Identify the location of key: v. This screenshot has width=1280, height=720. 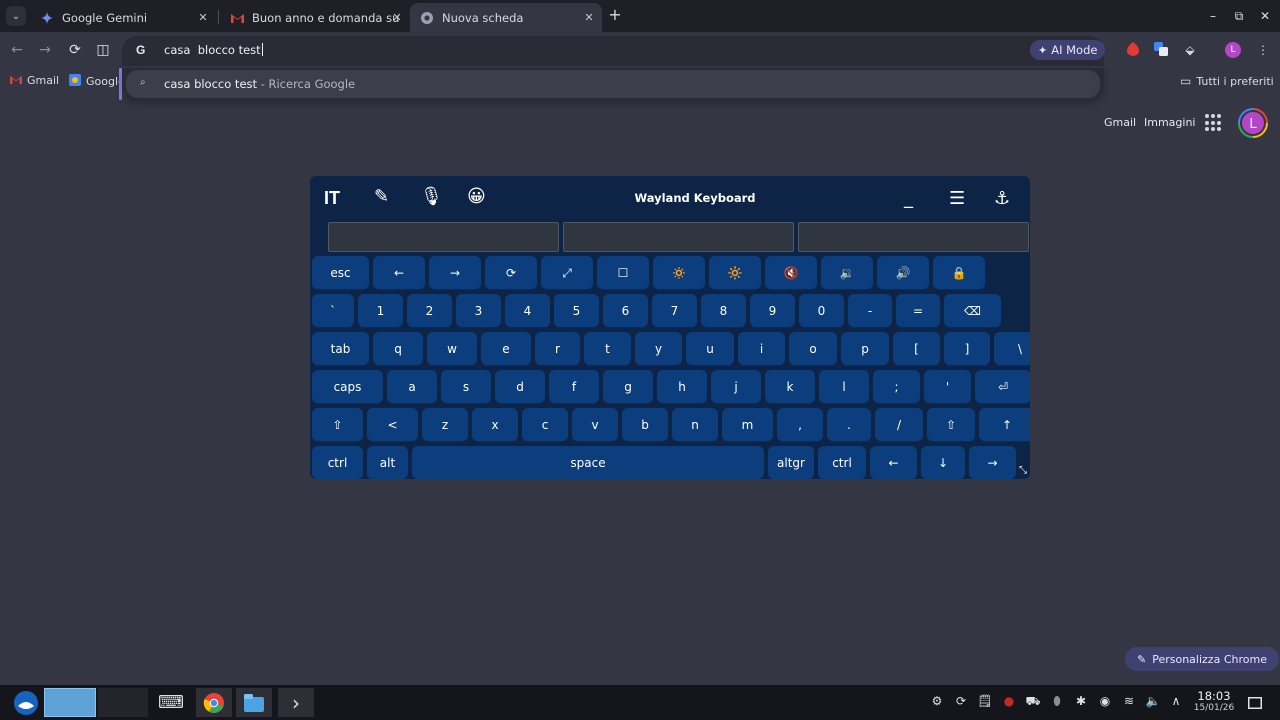
(595, 425).